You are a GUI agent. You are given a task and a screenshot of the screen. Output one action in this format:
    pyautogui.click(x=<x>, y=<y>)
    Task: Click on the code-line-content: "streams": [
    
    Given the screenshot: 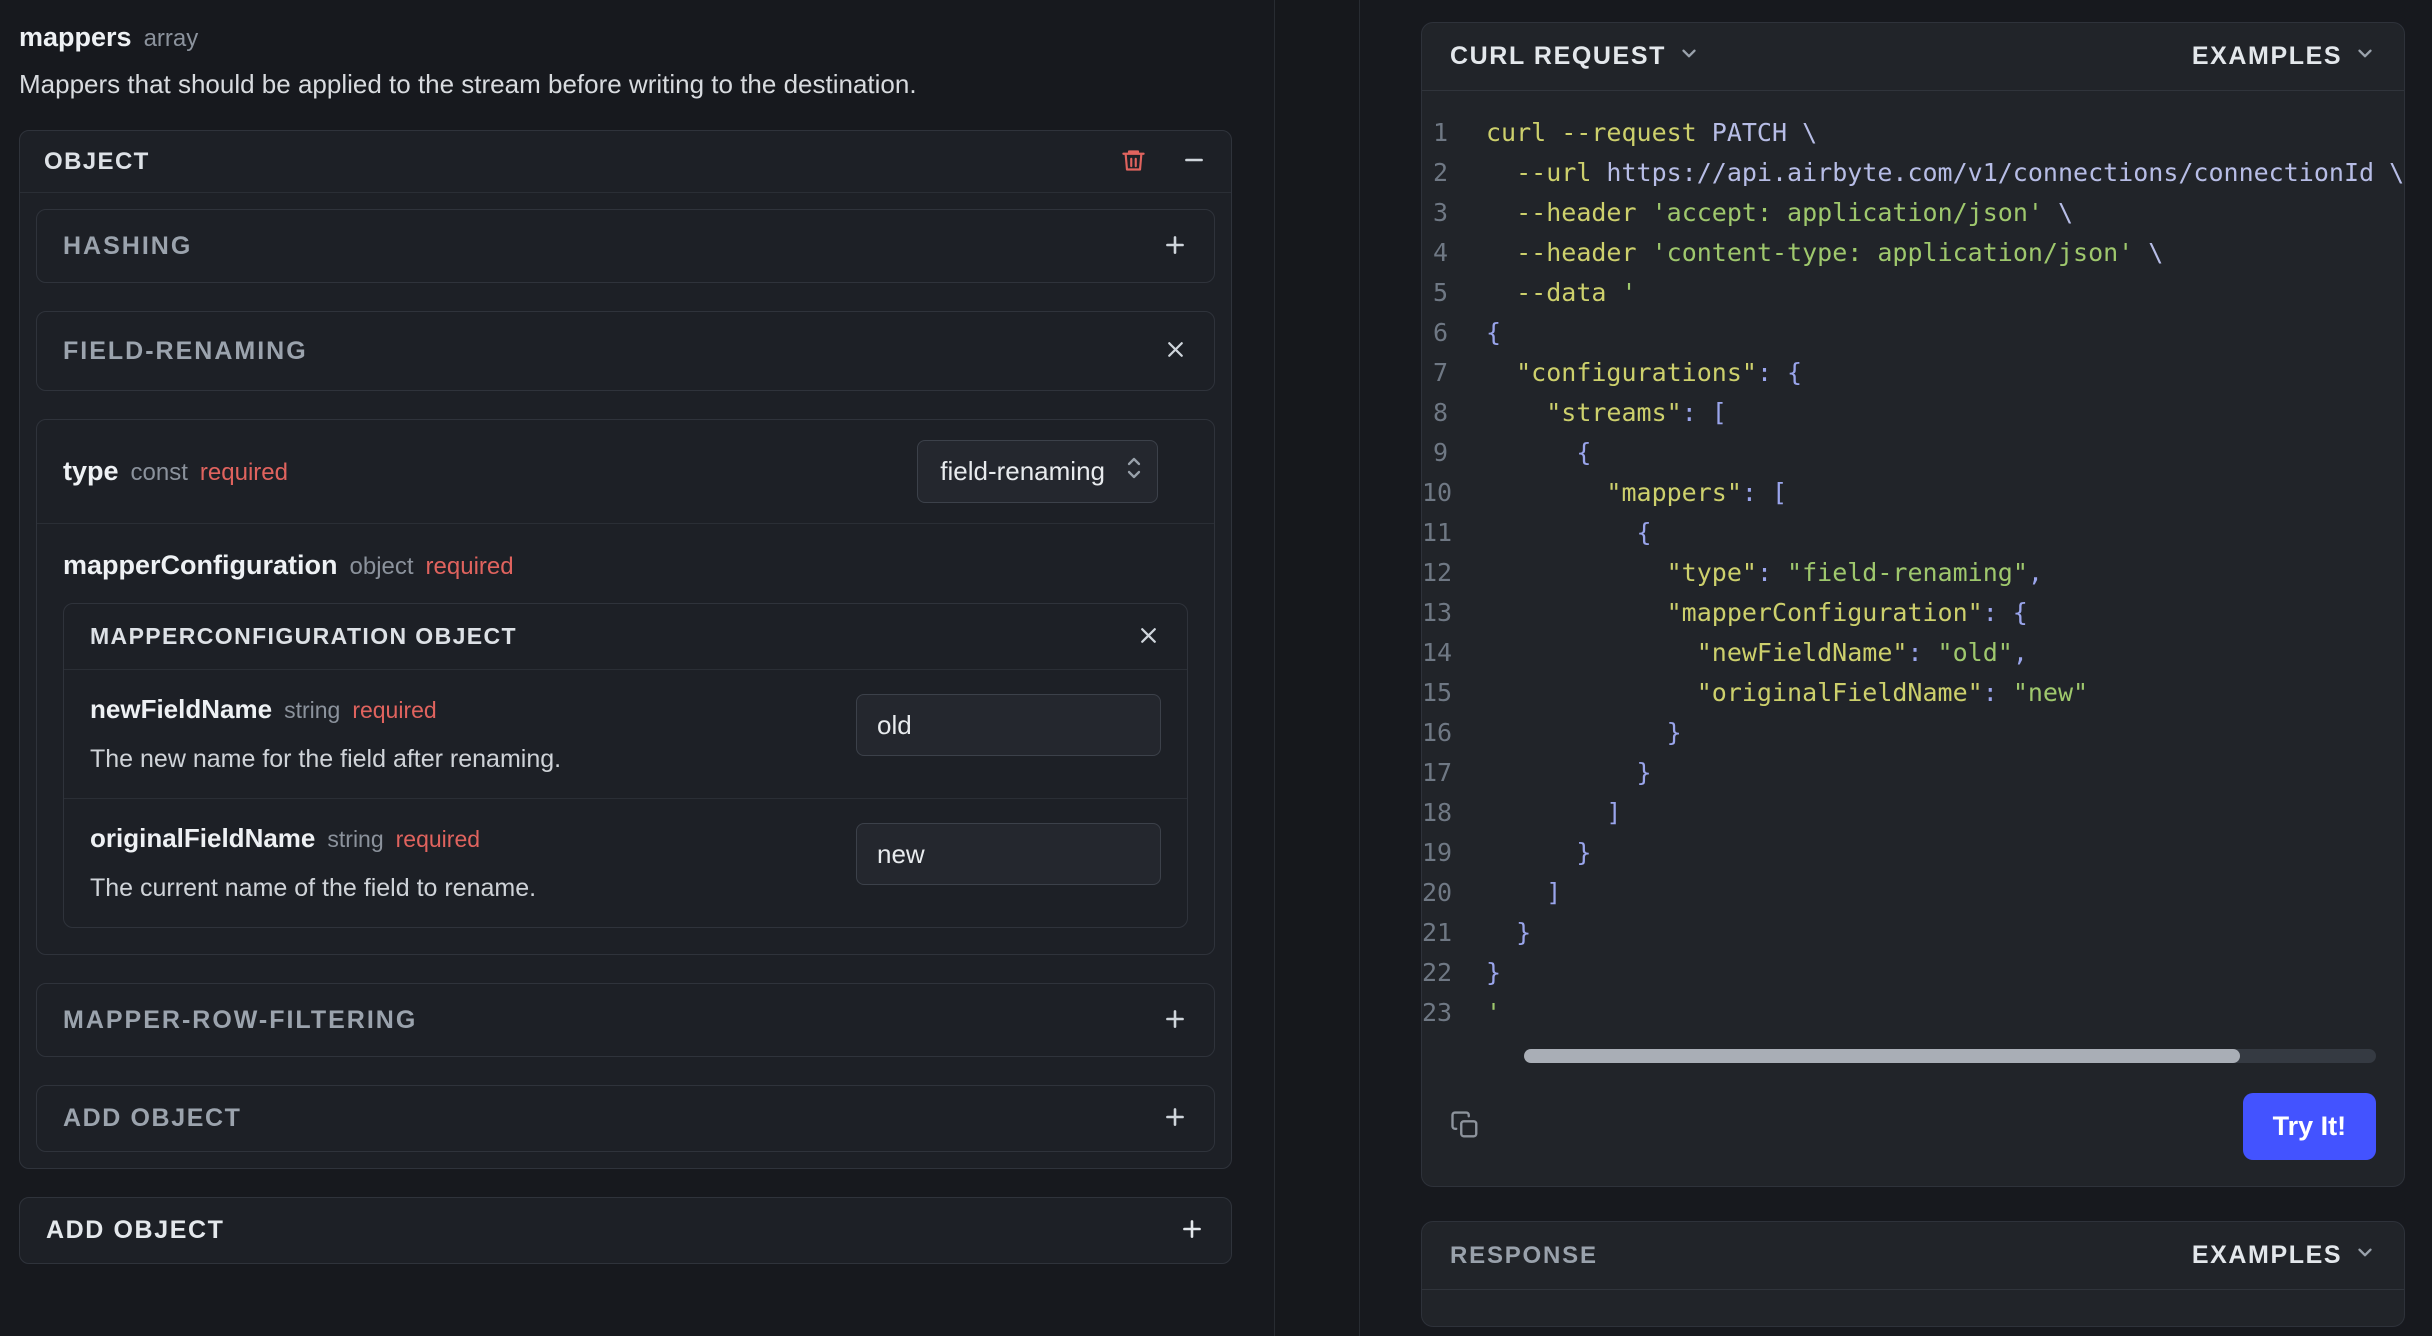 What is the action you would take?
    pyautogui.click(x=1636, y=412)
    